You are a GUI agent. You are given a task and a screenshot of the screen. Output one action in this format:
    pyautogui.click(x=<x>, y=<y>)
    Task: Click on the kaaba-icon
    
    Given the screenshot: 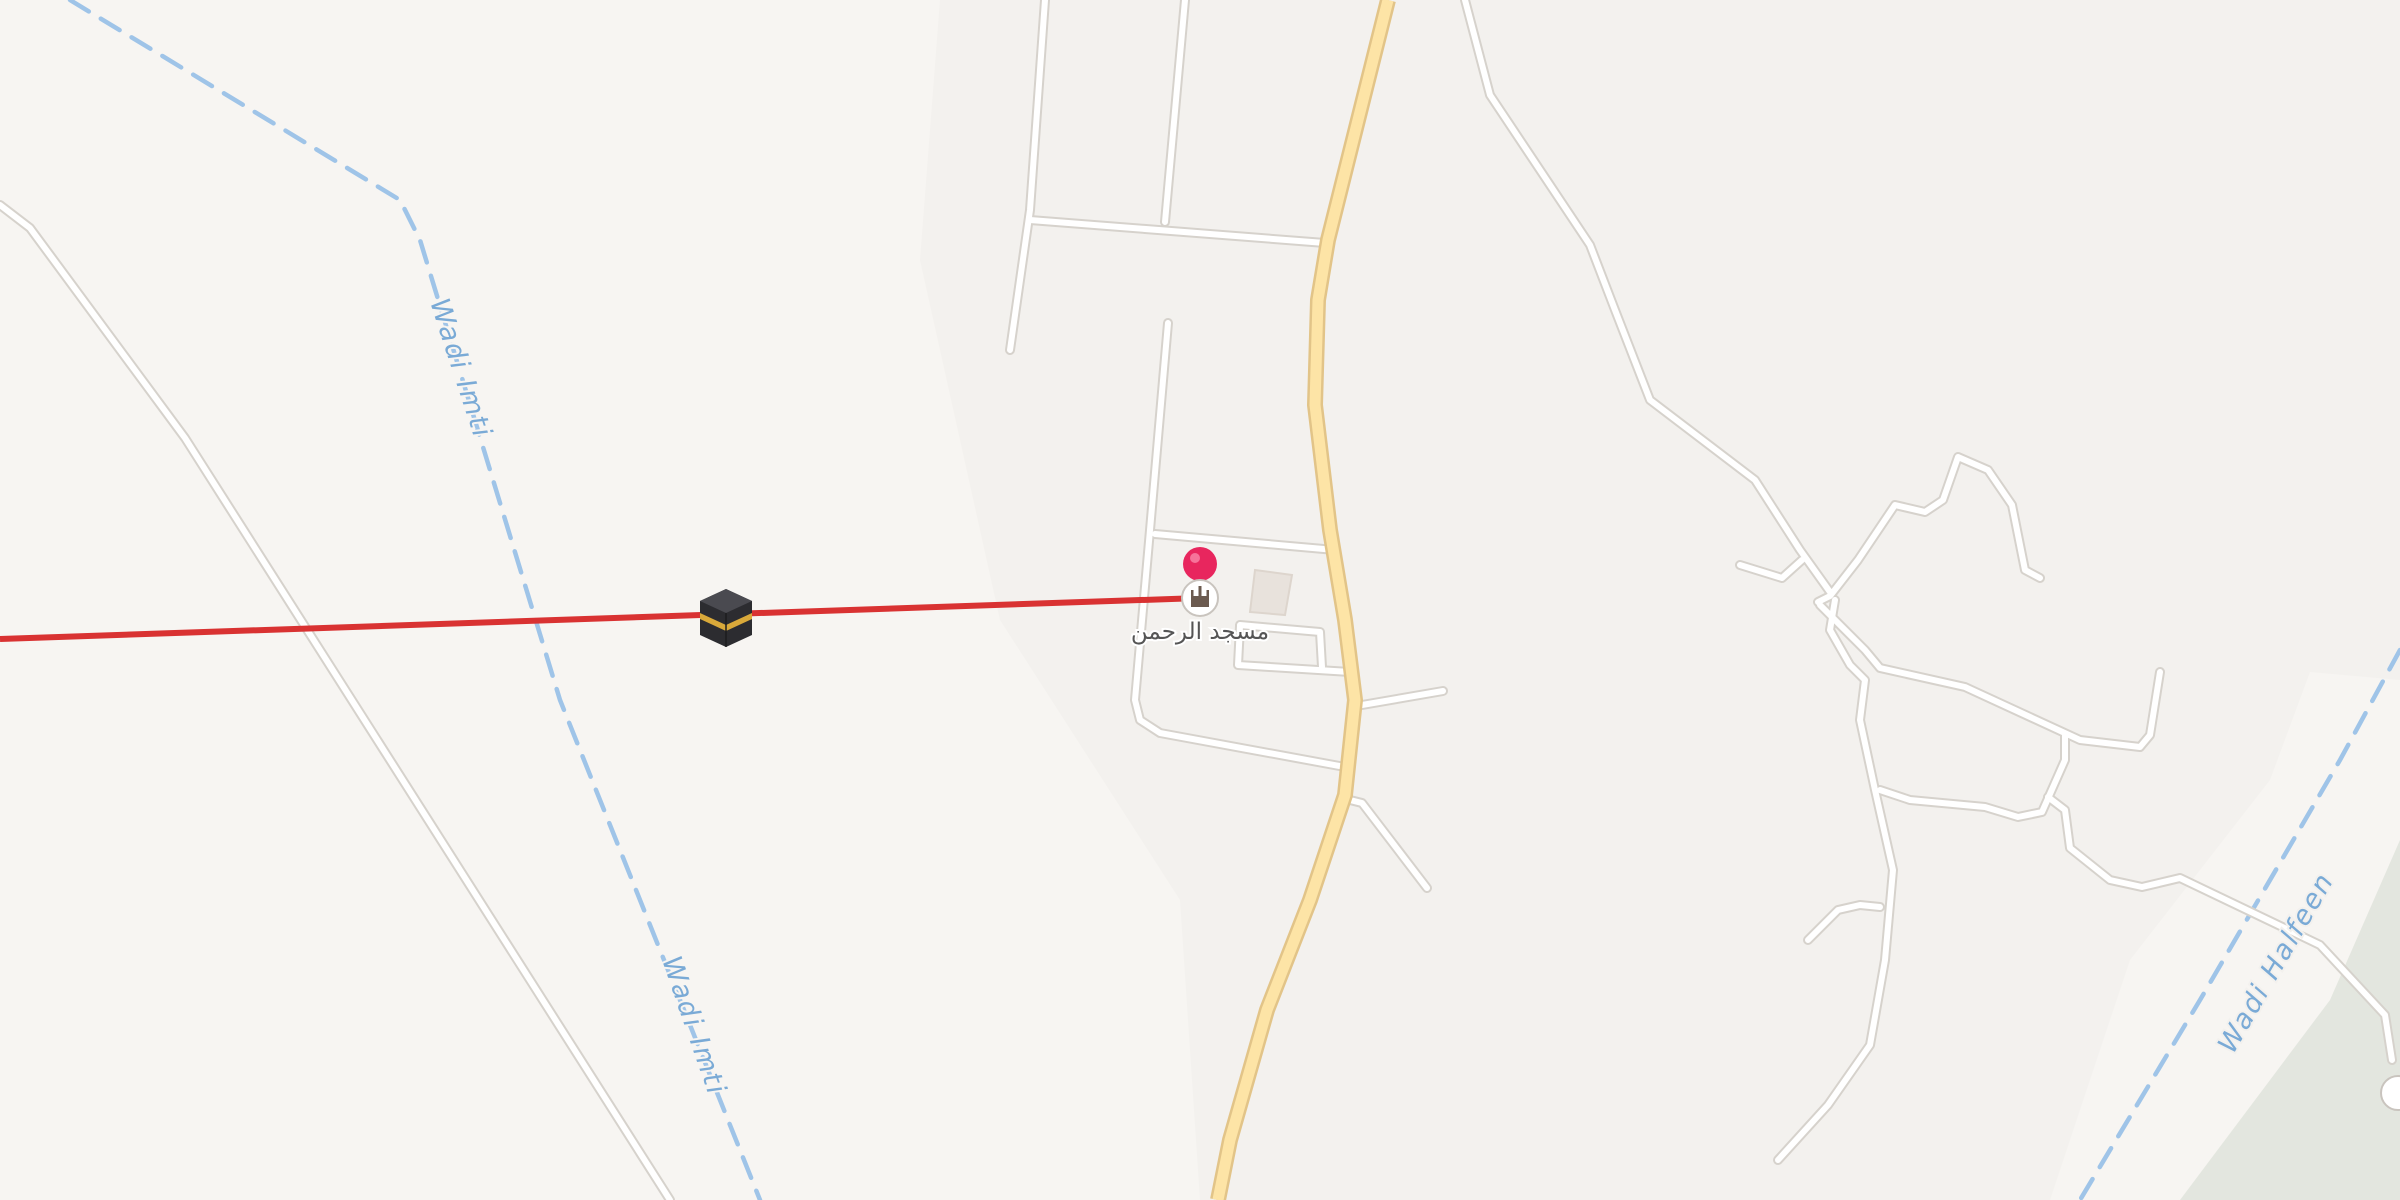 What is the action you would take?
    pyautogui.click(x=726, y=618)
    